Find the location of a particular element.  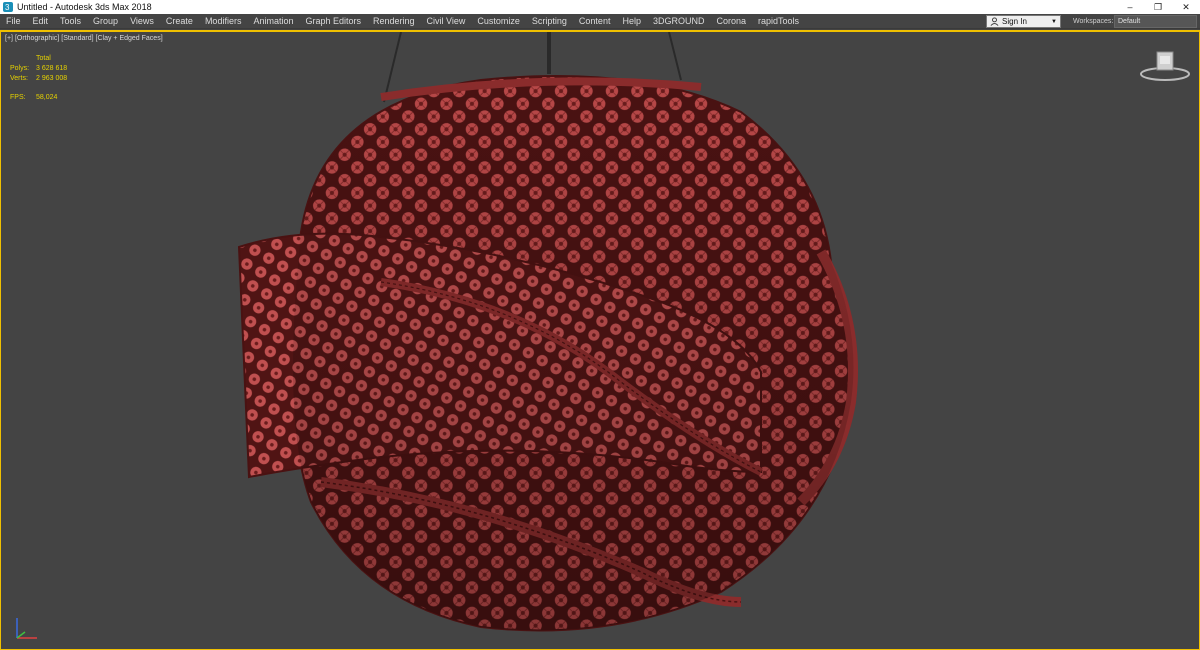

viewport-mode-label: [Clay + Edged Faces] is located at coordinates (129, 38).